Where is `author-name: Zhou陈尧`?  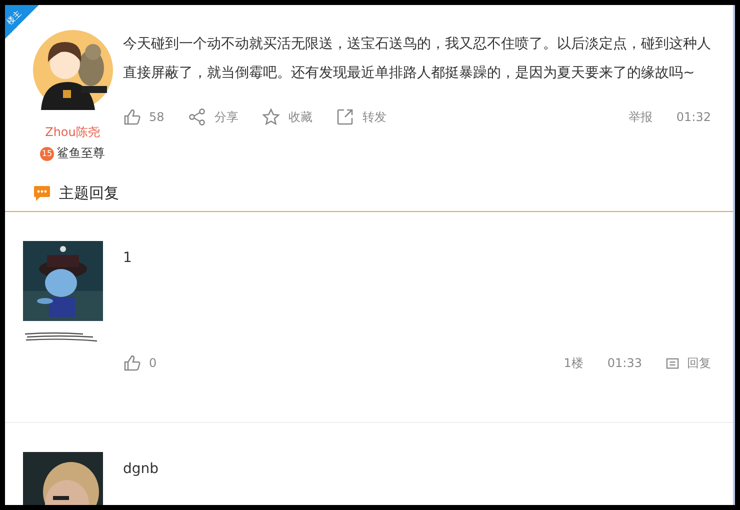 author-name: Zhou陈尧 is located at coordinates (72, 132).